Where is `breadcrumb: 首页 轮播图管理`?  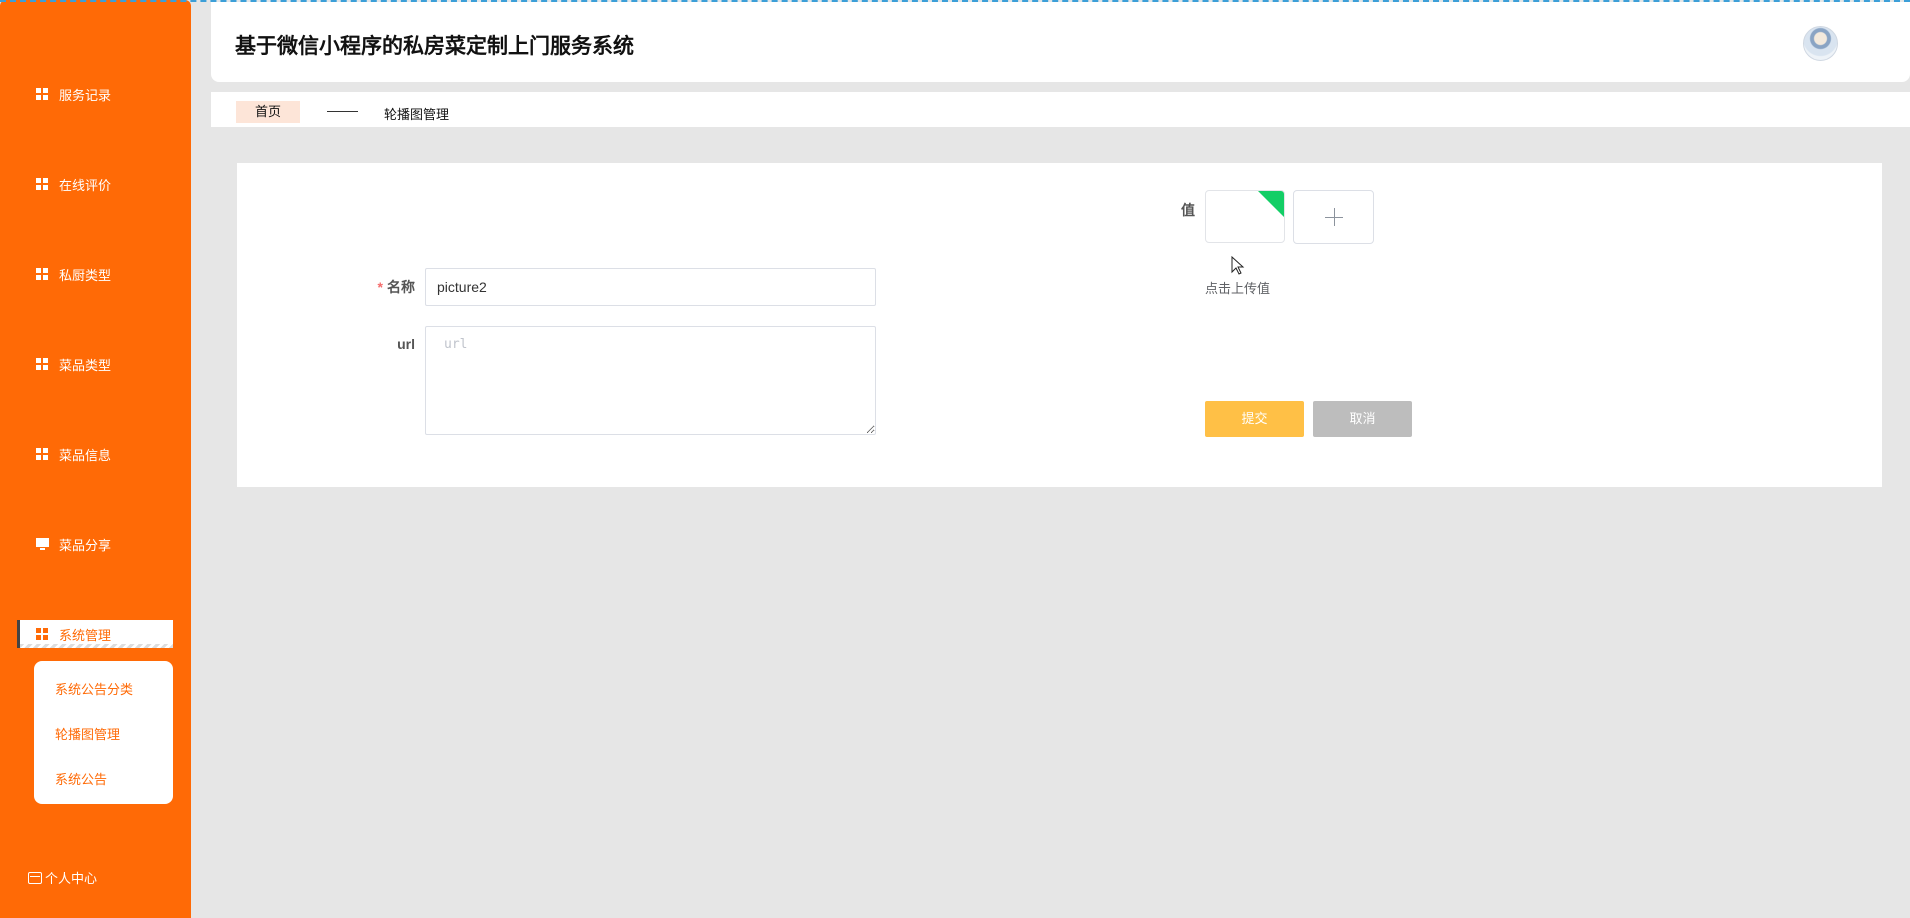 breadcrumb: 首页 轮播图管理 is located at coordinates (1060, 109).